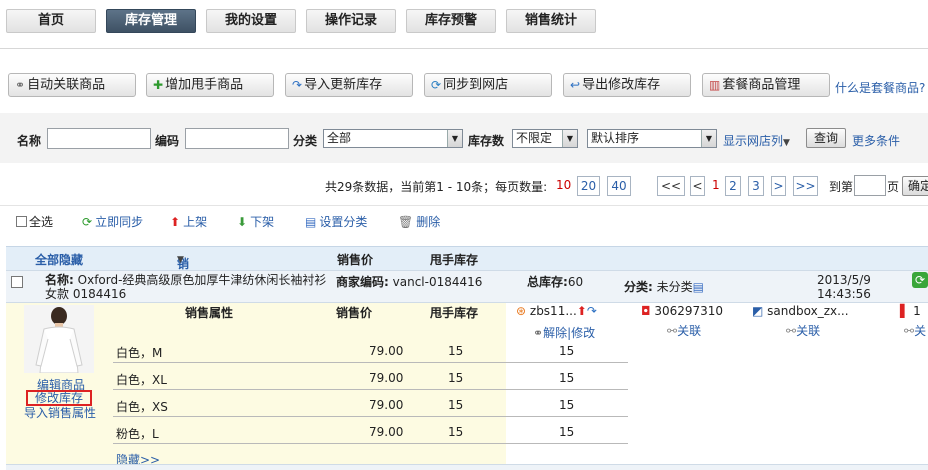 The height and width of the screenshot is (470, 928). I want to click on page-1: 1, so click(716, 185).